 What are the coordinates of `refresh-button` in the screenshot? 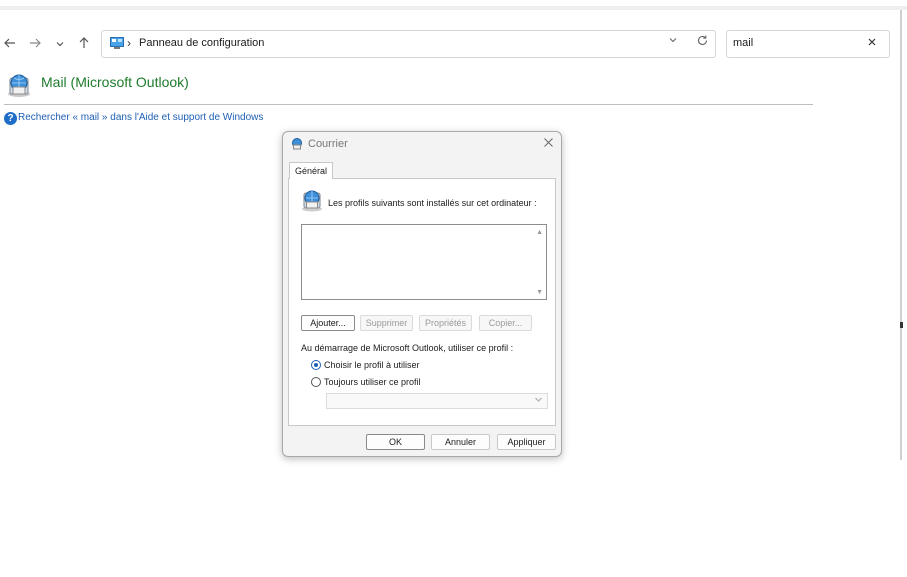 It's located at (702, 42).